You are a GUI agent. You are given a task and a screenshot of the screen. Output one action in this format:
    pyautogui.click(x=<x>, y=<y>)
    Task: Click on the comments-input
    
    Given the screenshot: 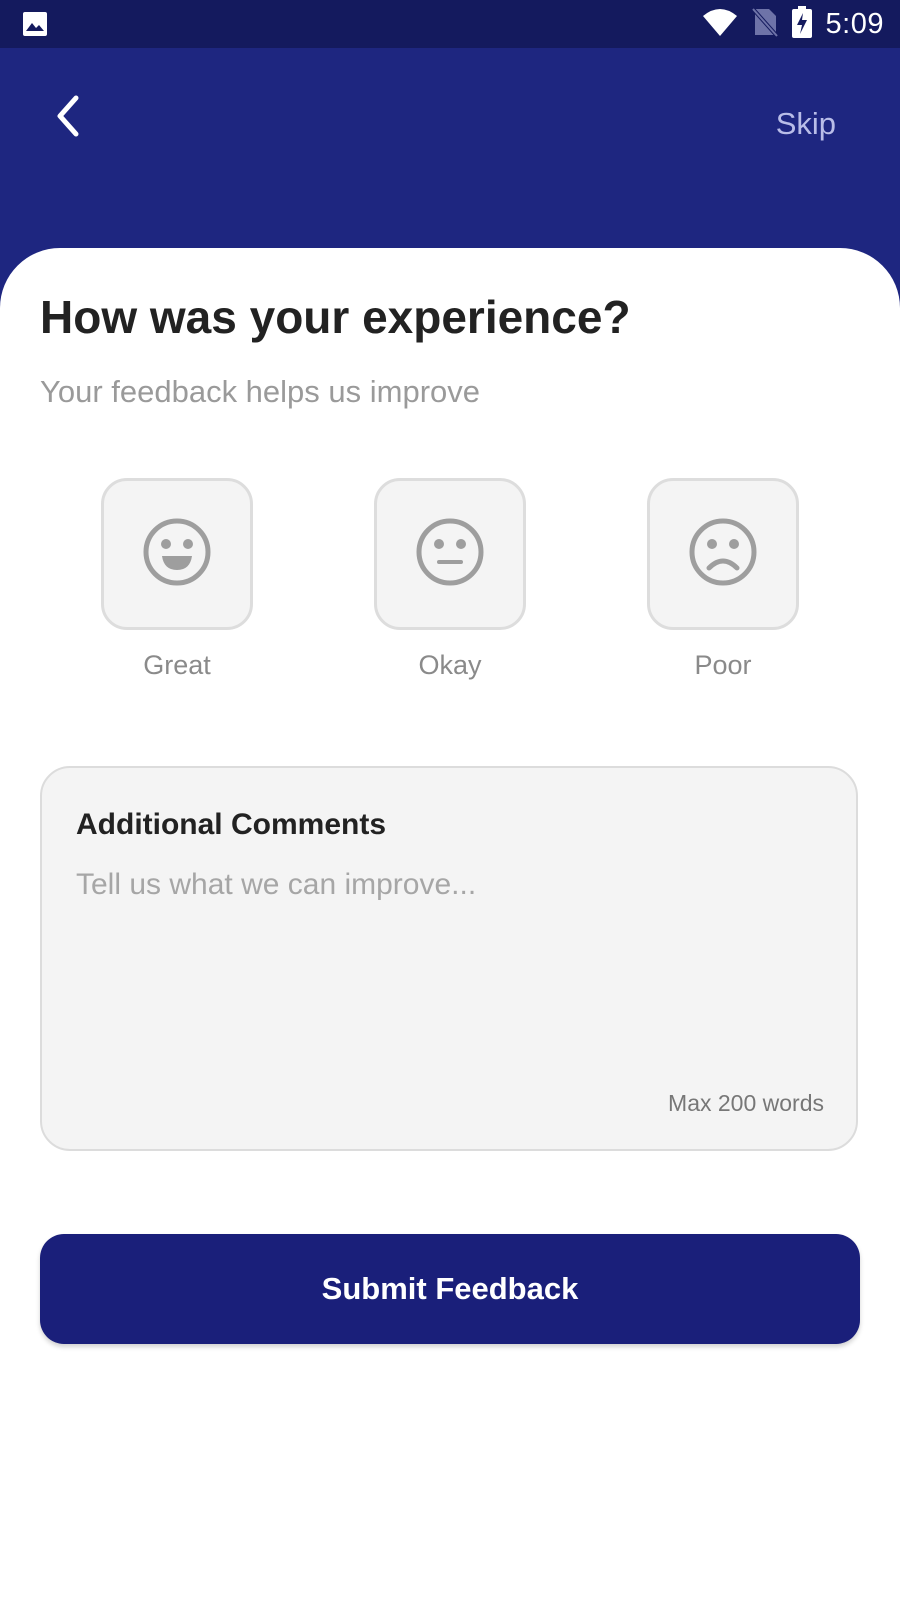 What is the action you would take?
    pyautogui.click(x=446, y=948)
    